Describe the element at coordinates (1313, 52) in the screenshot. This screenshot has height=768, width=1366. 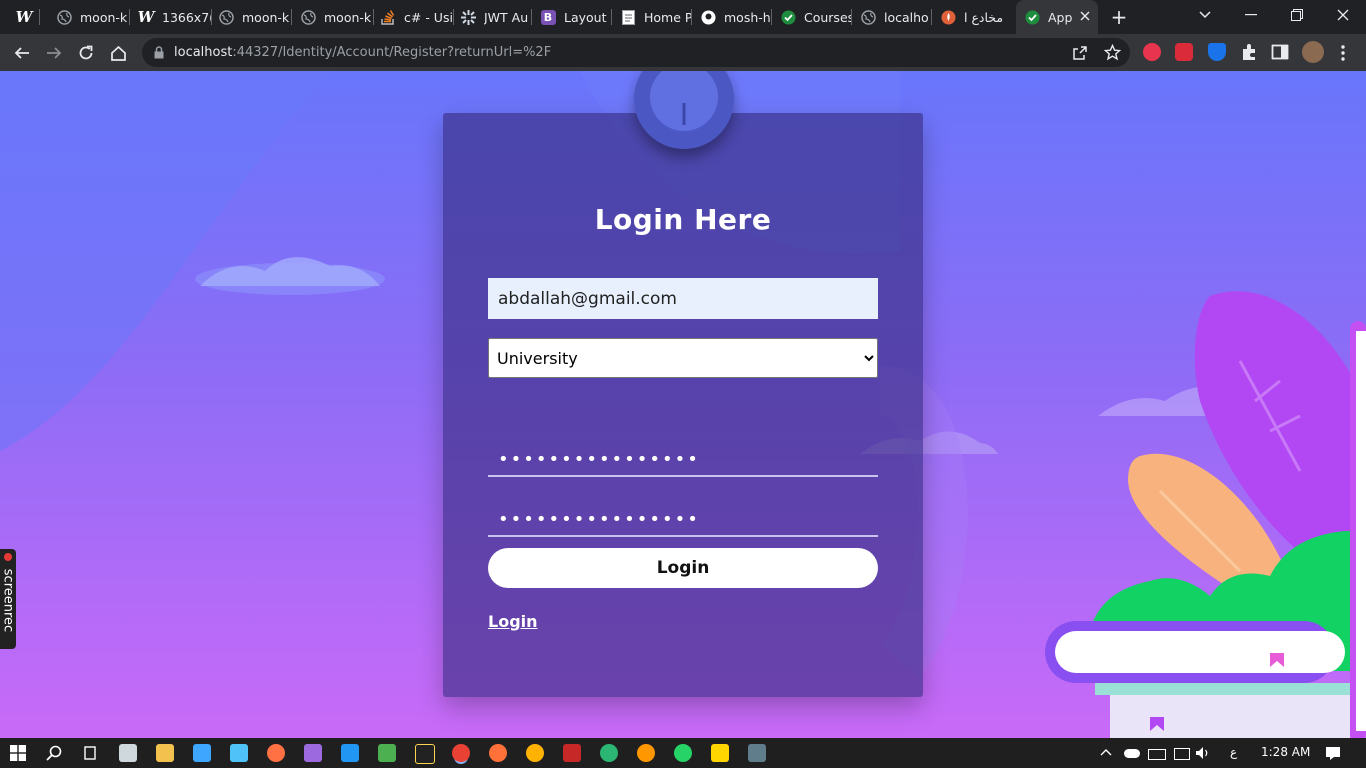
I see `profile-avatar` at that location.